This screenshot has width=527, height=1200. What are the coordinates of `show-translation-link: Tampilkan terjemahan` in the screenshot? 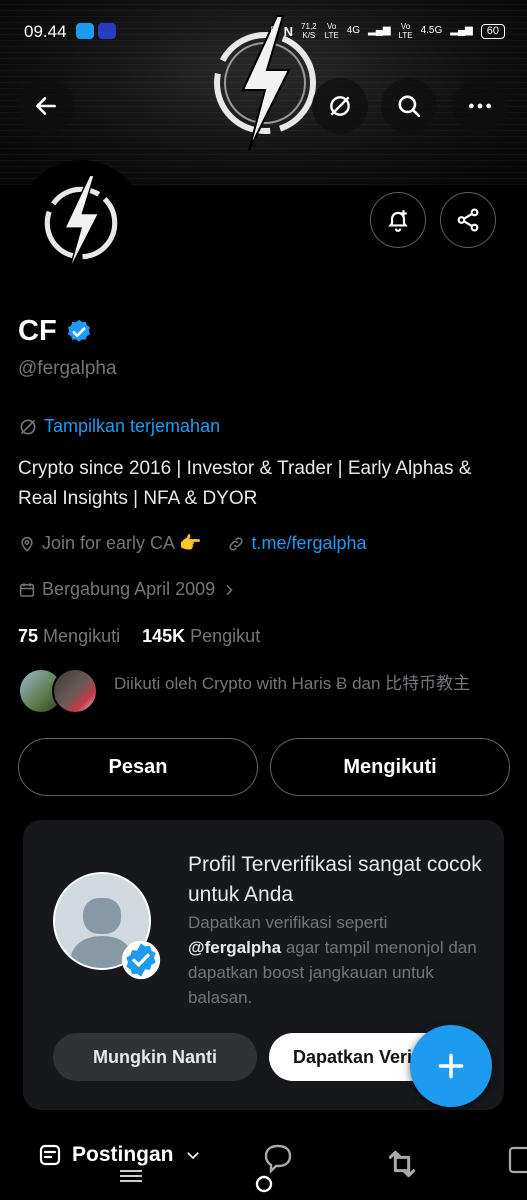 It's located at (119, 426).